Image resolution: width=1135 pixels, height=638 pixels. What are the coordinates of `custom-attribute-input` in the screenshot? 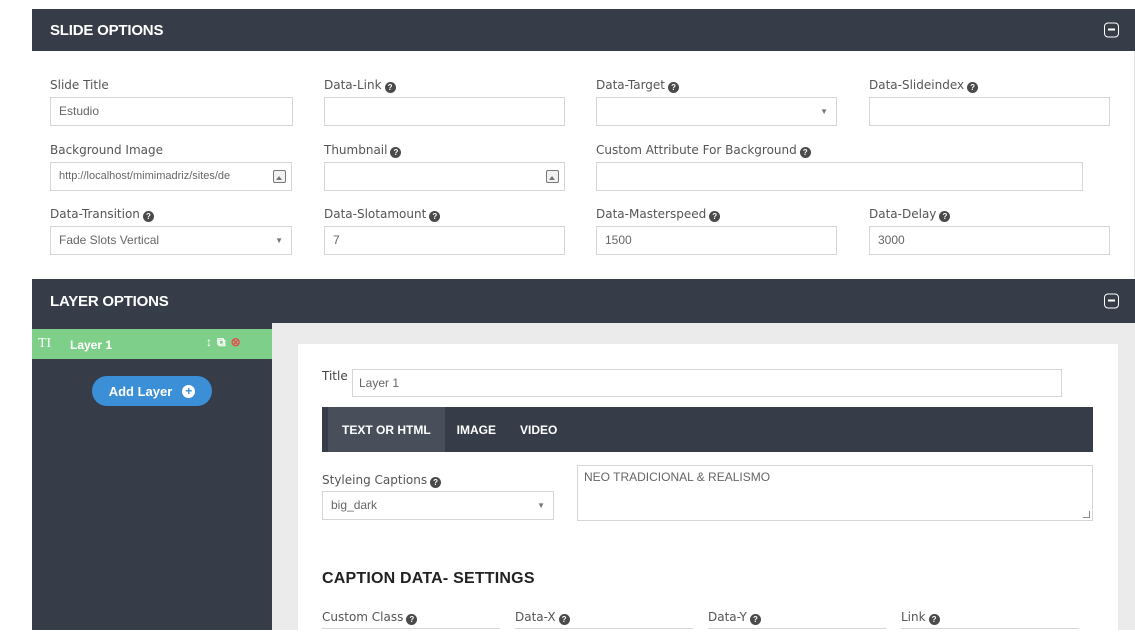 It's located at (839, 176).